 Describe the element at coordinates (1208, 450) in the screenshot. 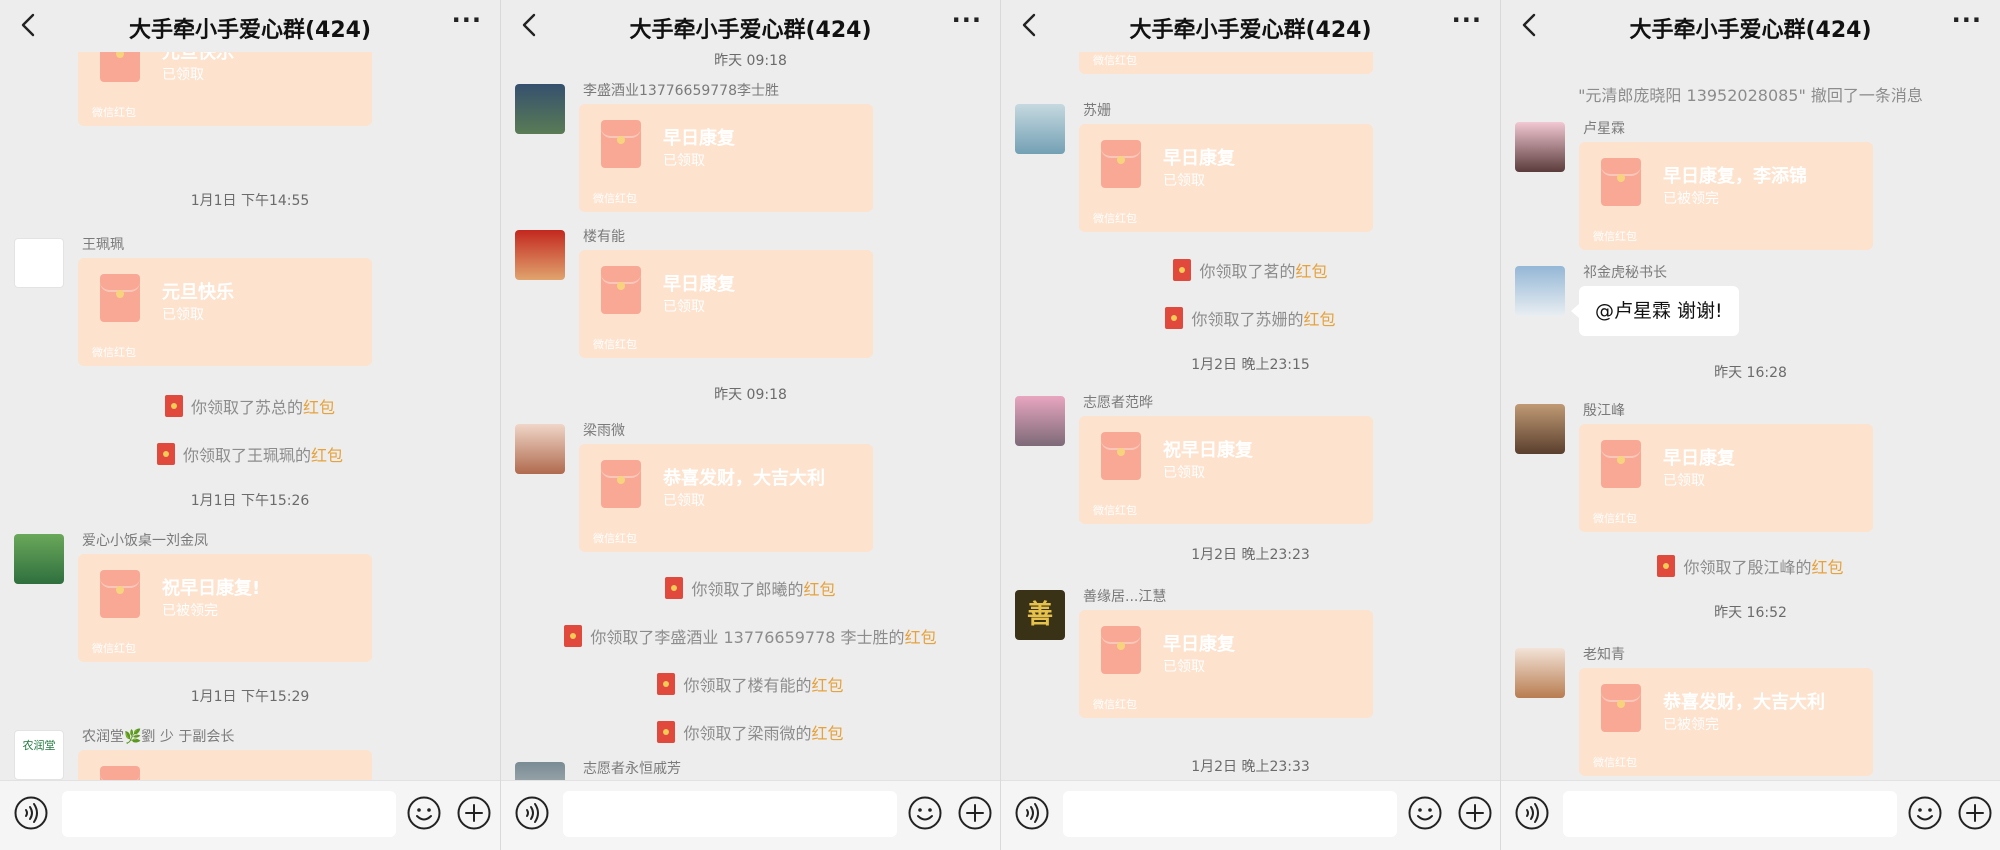

I see `red-packet-greeting: 祝早日康复` at that location.